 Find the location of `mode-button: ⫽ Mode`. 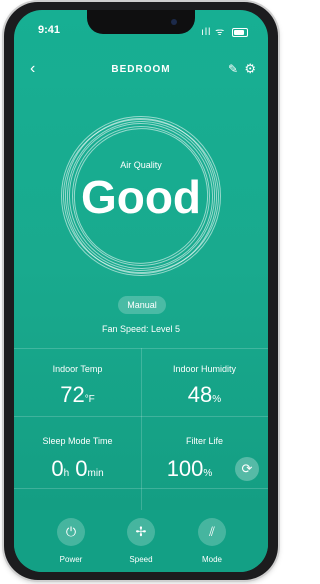

mode-button: ⫽ Mode is located at coordinates (212, 541).